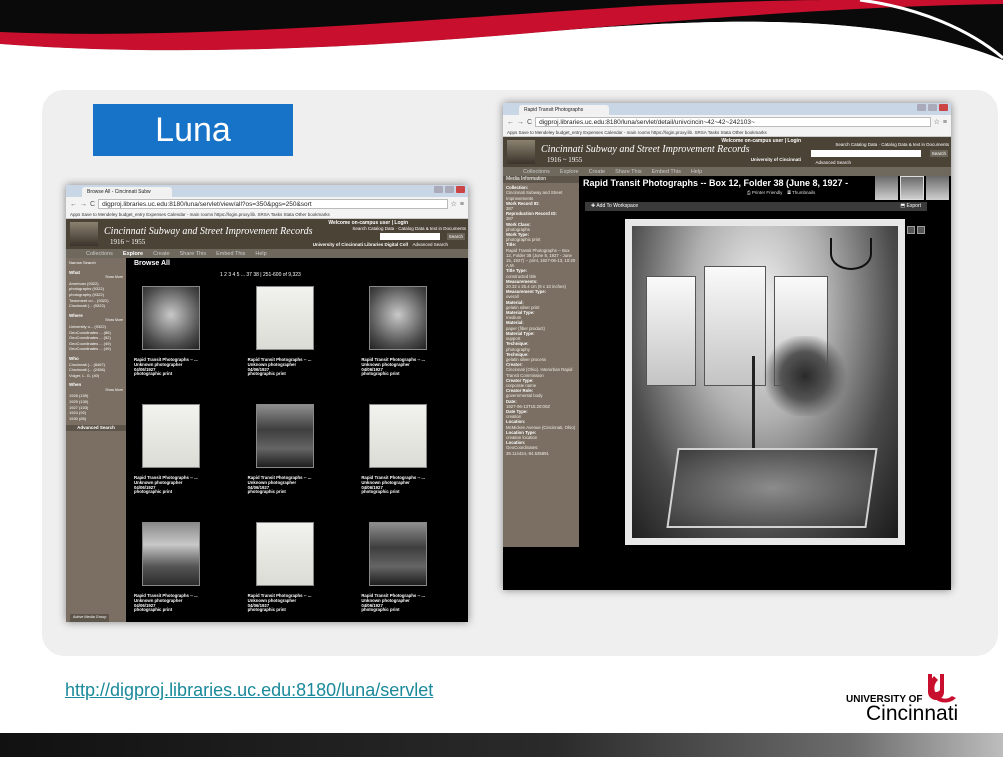  I want to click on printer-friendly-link: Printer Friendly, so click(767, 192).